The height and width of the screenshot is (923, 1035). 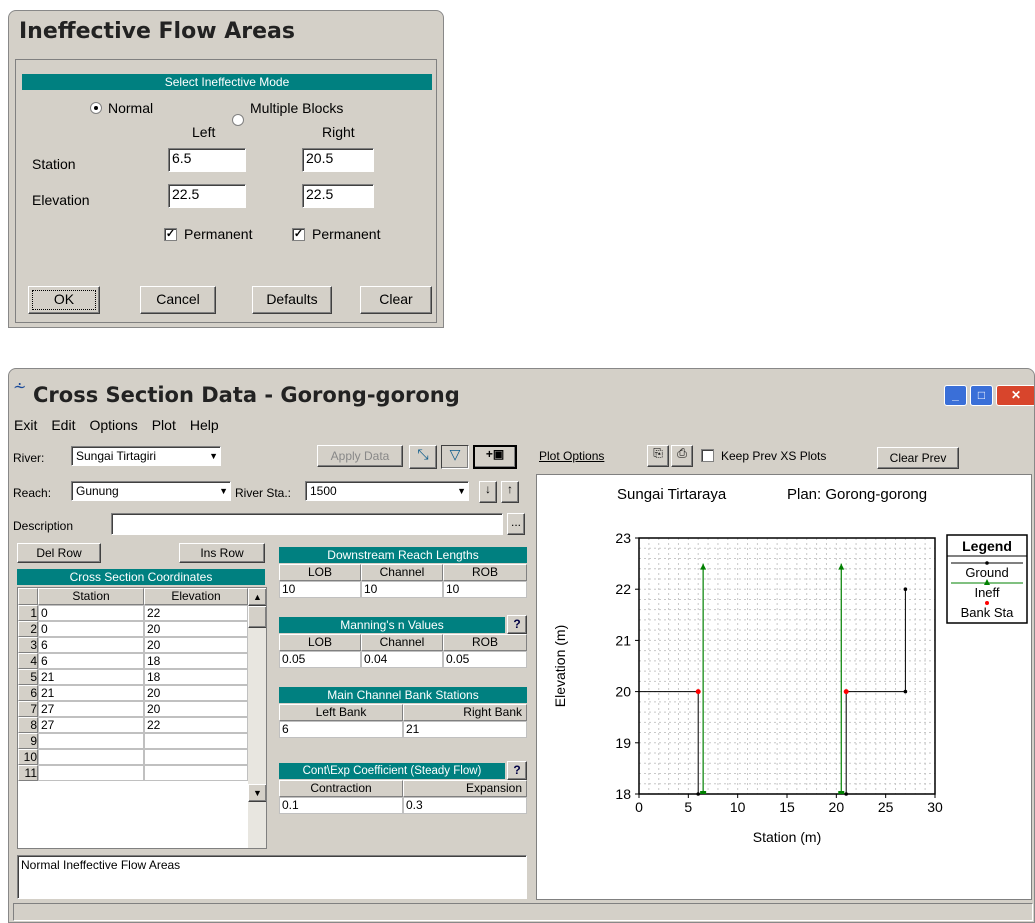 What do you see at coordinates (495, 457) in the screenshot?
I see `add-picture-icon: +▣` at bounding box center [495, 457].